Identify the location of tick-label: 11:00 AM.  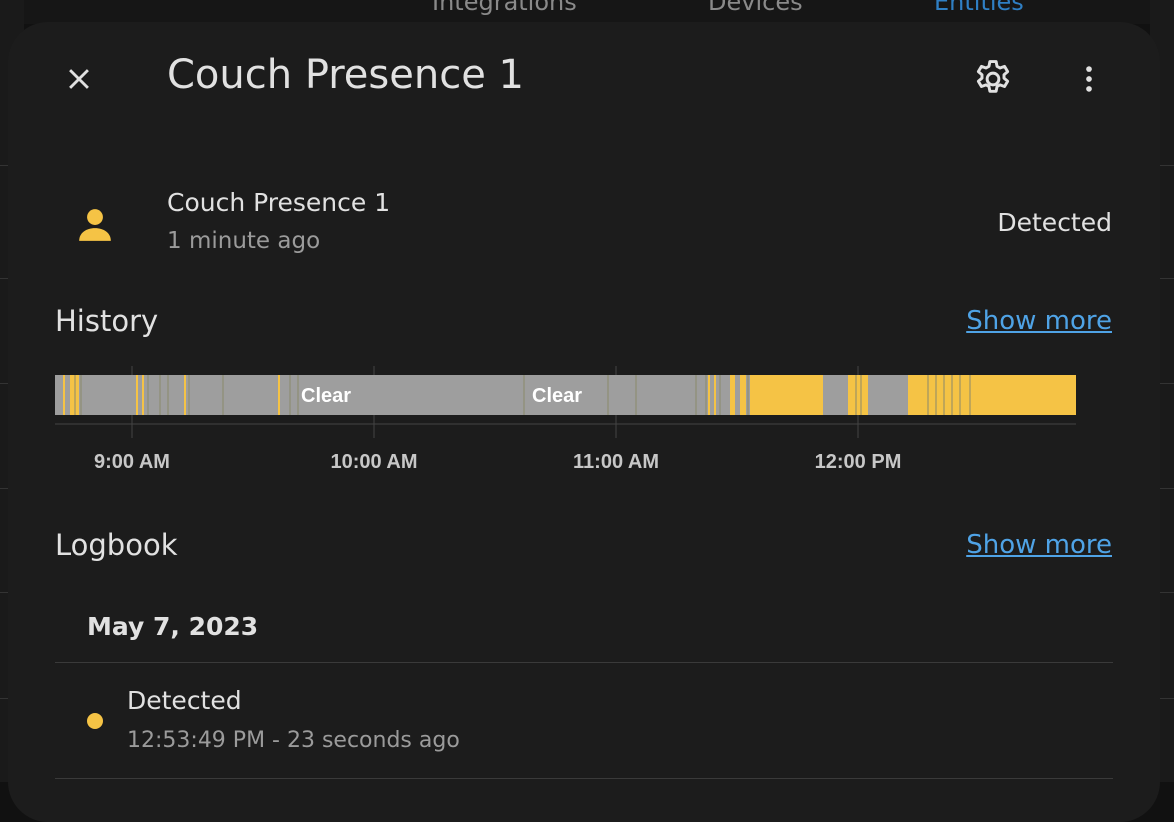
(616, 462).